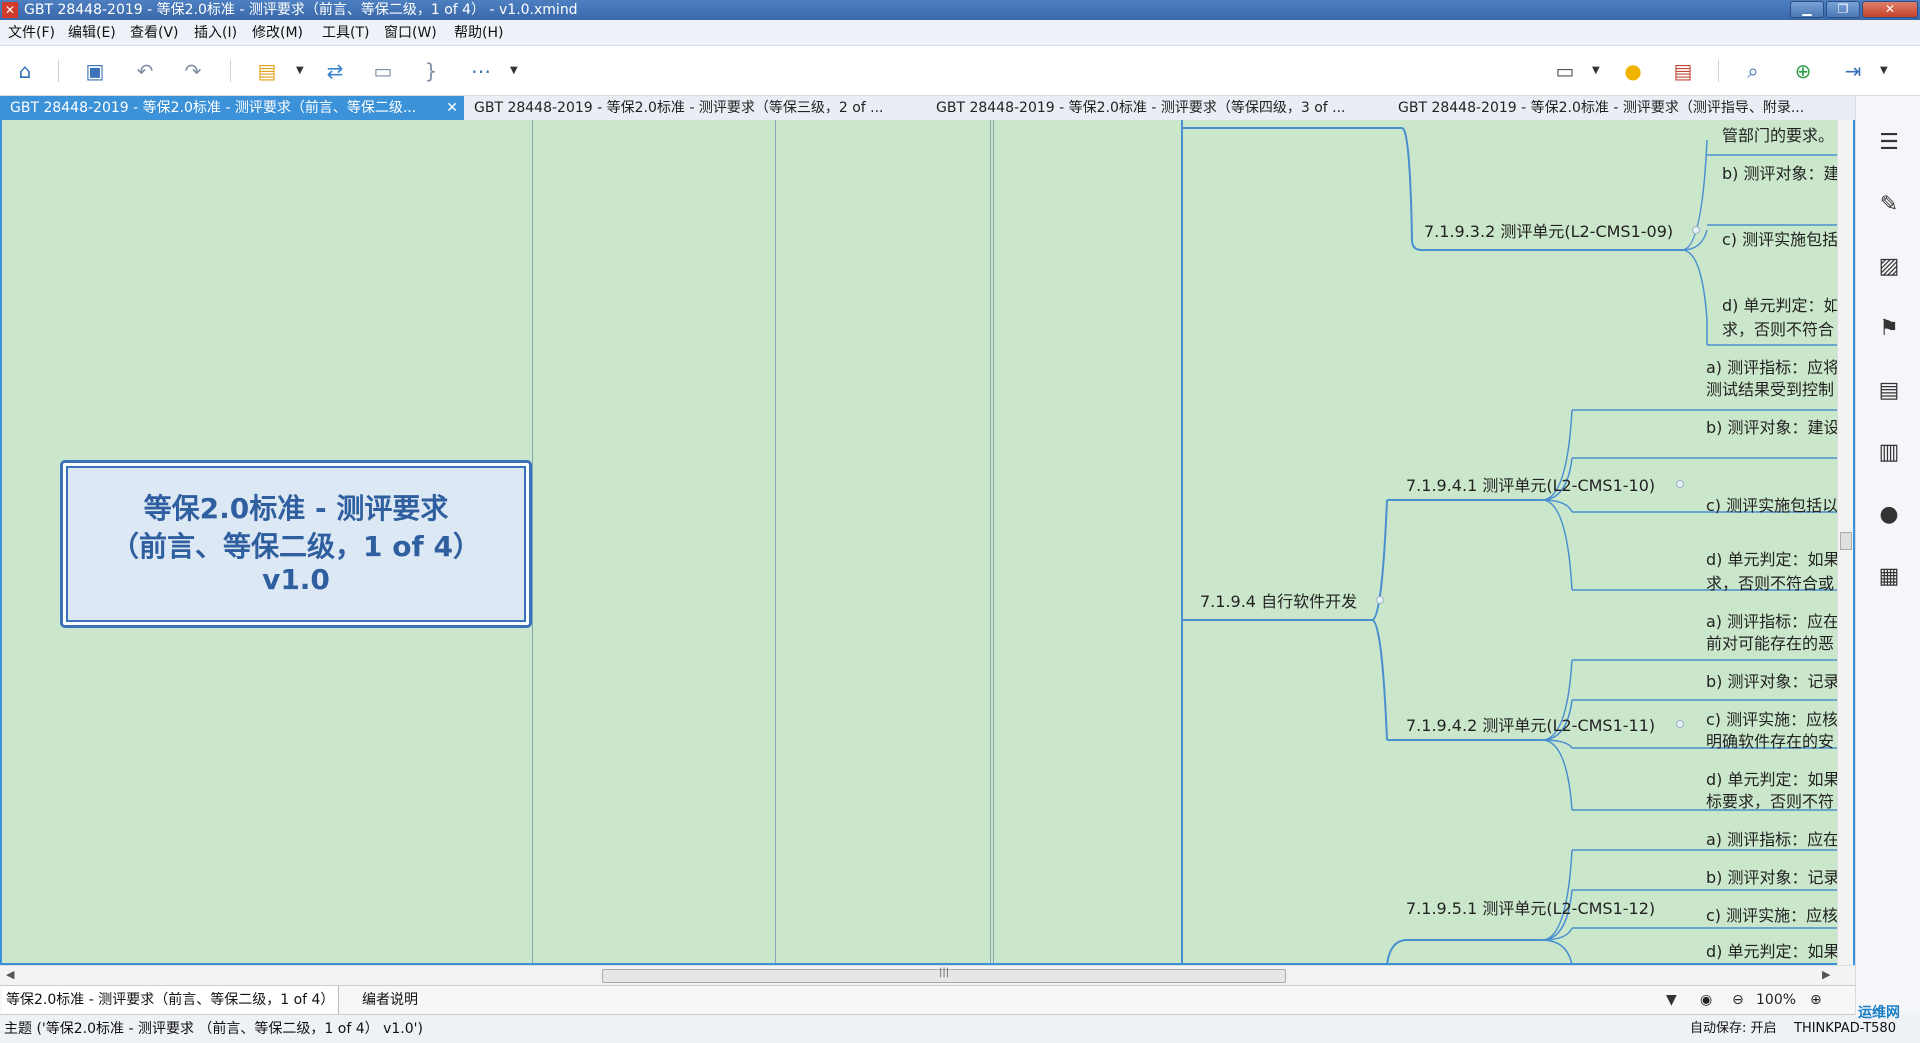  What do you see at coordinates (481, 71) in the screenshot?
I see `more-icon: ⋯` at bounding box center [481, 71].